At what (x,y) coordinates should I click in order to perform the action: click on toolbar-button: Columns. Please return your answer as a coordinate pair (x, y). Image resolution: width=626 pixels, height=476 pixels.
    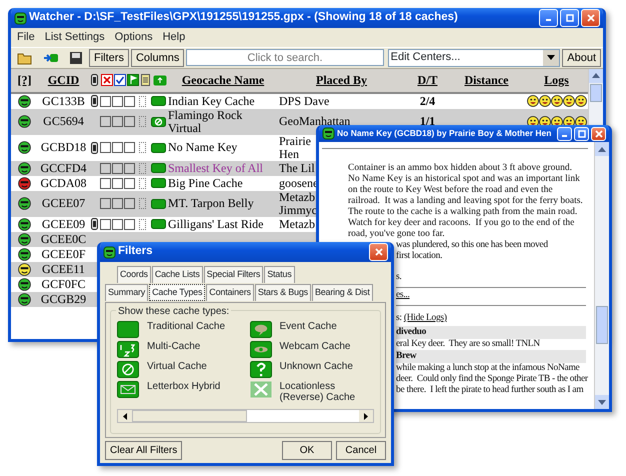
    Looking at the image, I should click on (157, 57).